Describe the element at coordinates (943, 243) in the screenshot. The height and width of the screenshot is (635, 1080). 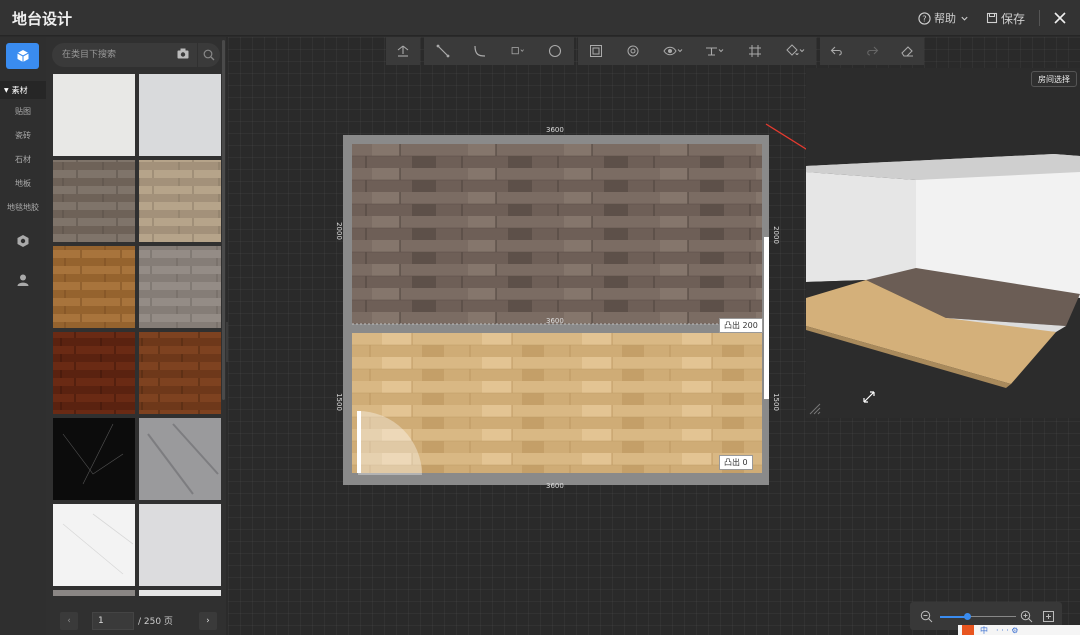
I see `3d-preview` at that location.